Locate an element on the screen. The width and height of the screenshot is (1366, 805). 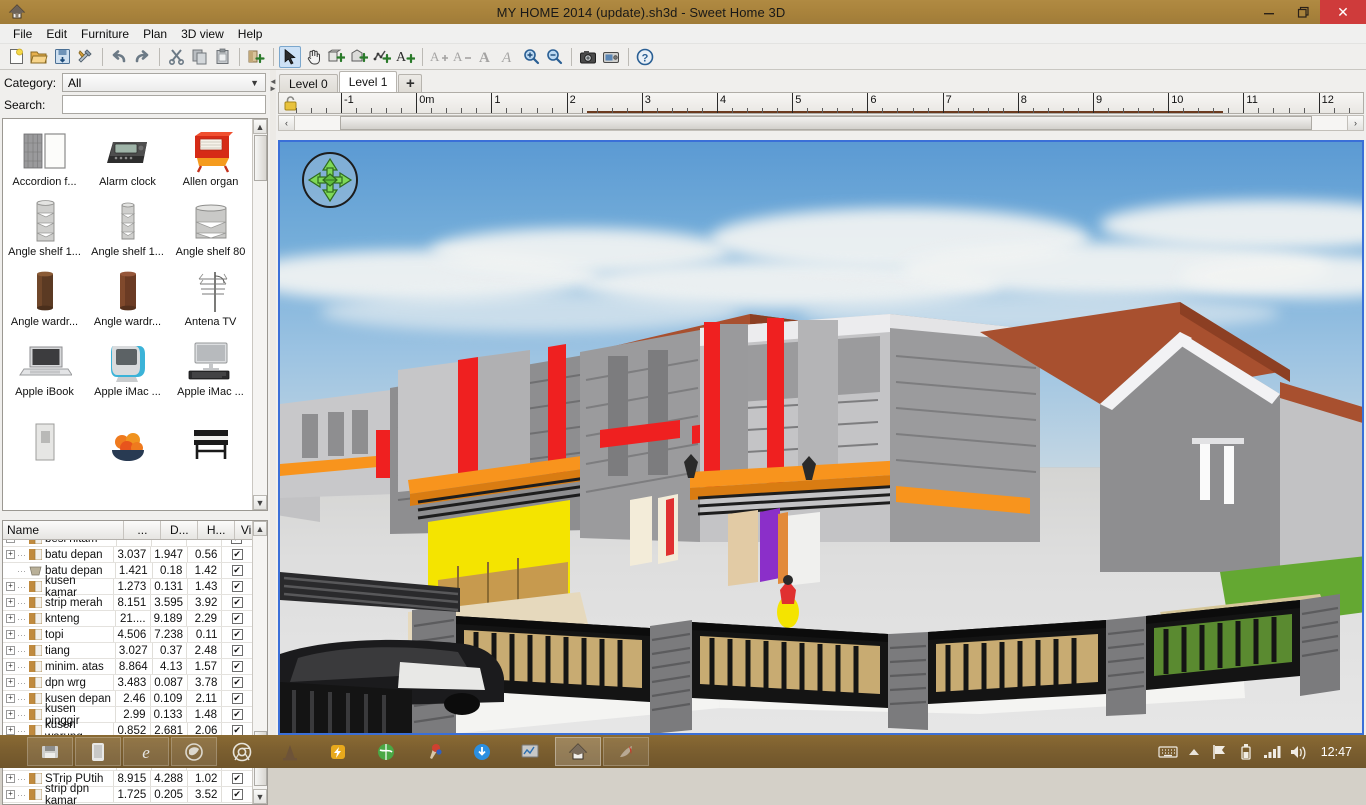
scroll-right-button: › is located at coordinates (1355, 123).